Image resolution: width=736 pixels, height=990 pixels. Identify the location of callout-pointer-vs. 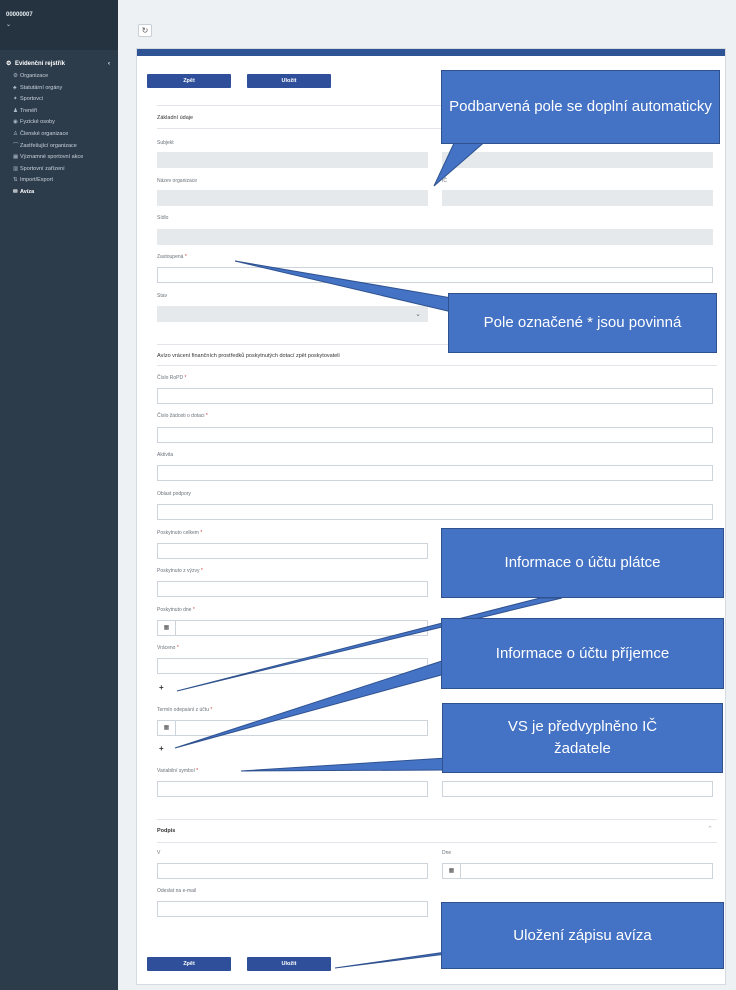
(343, 764).